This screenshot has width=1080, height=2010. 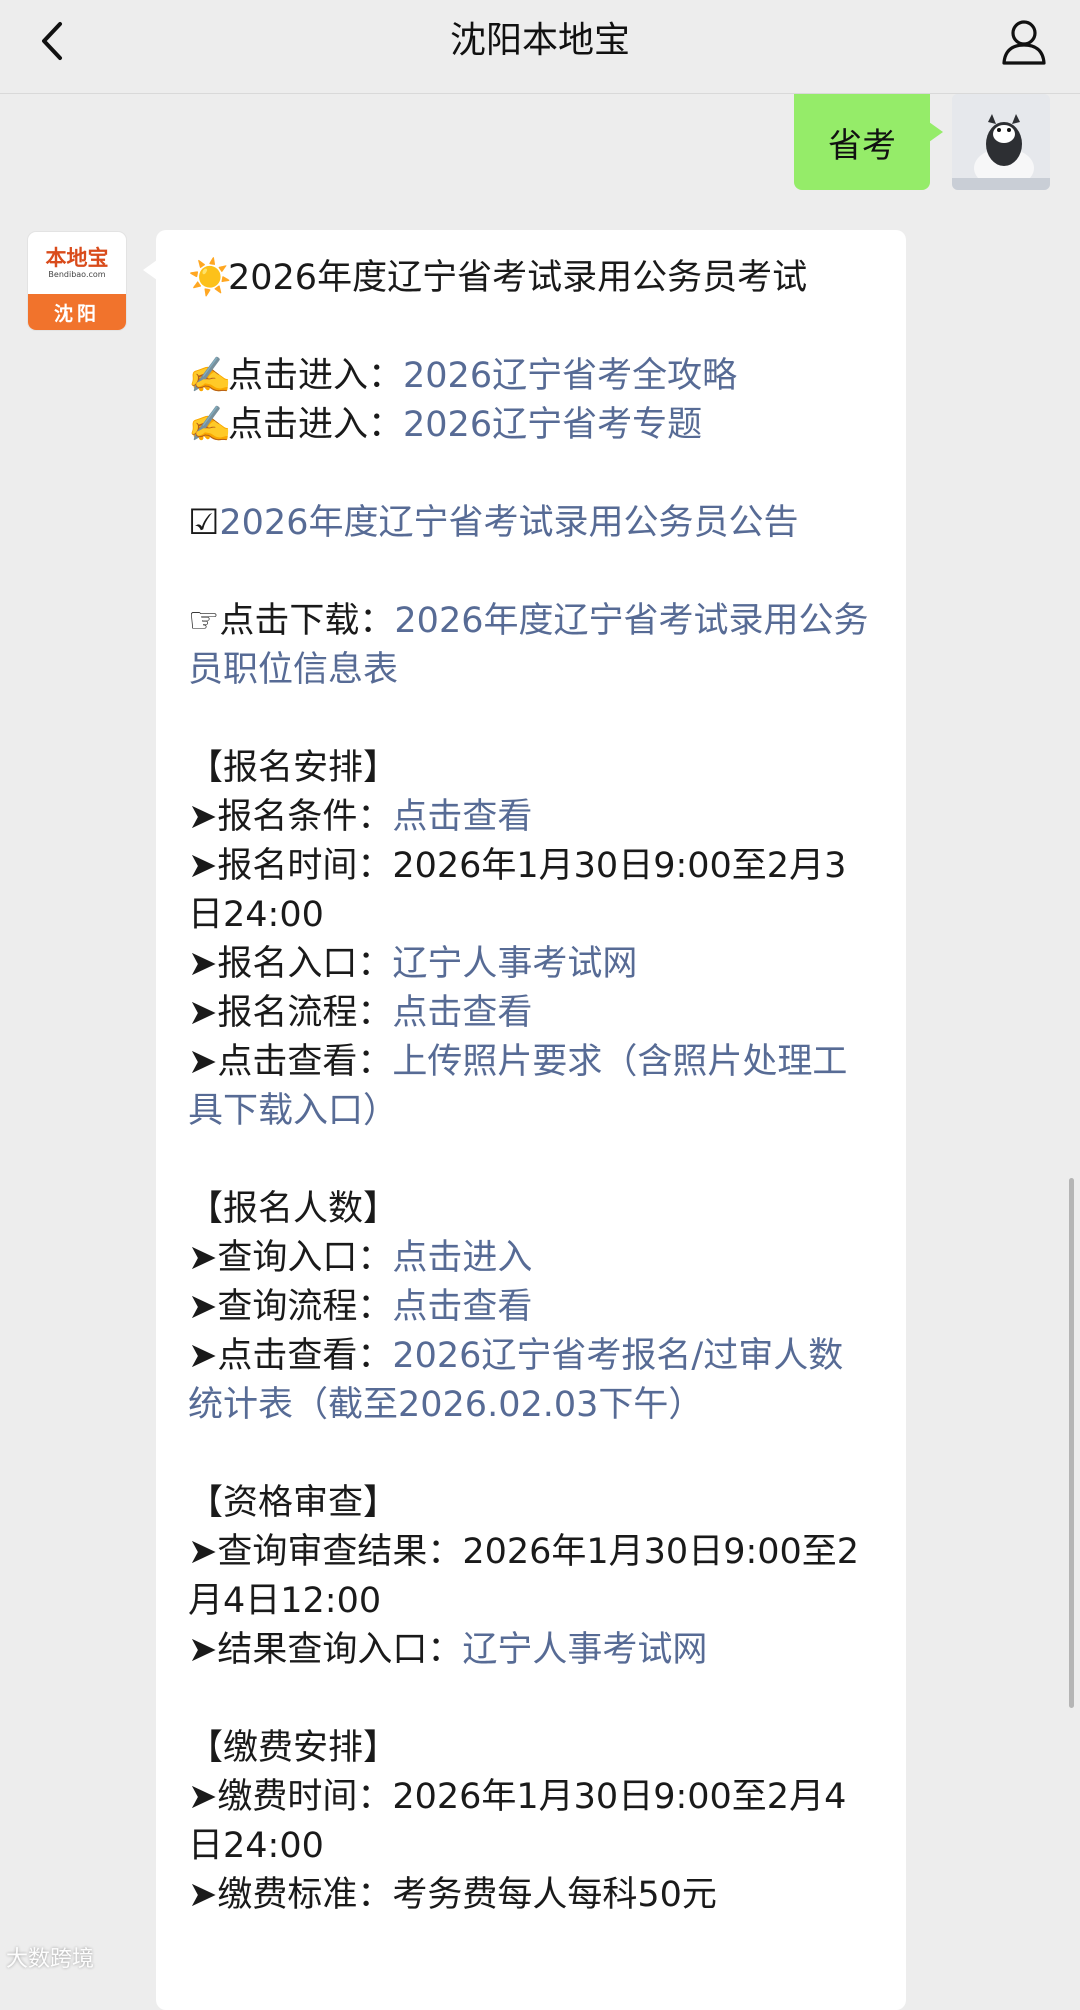 I want to click on notice-line: ☑2026年度辽宁省考试录用公务员公告, so click(x=533, y=523).